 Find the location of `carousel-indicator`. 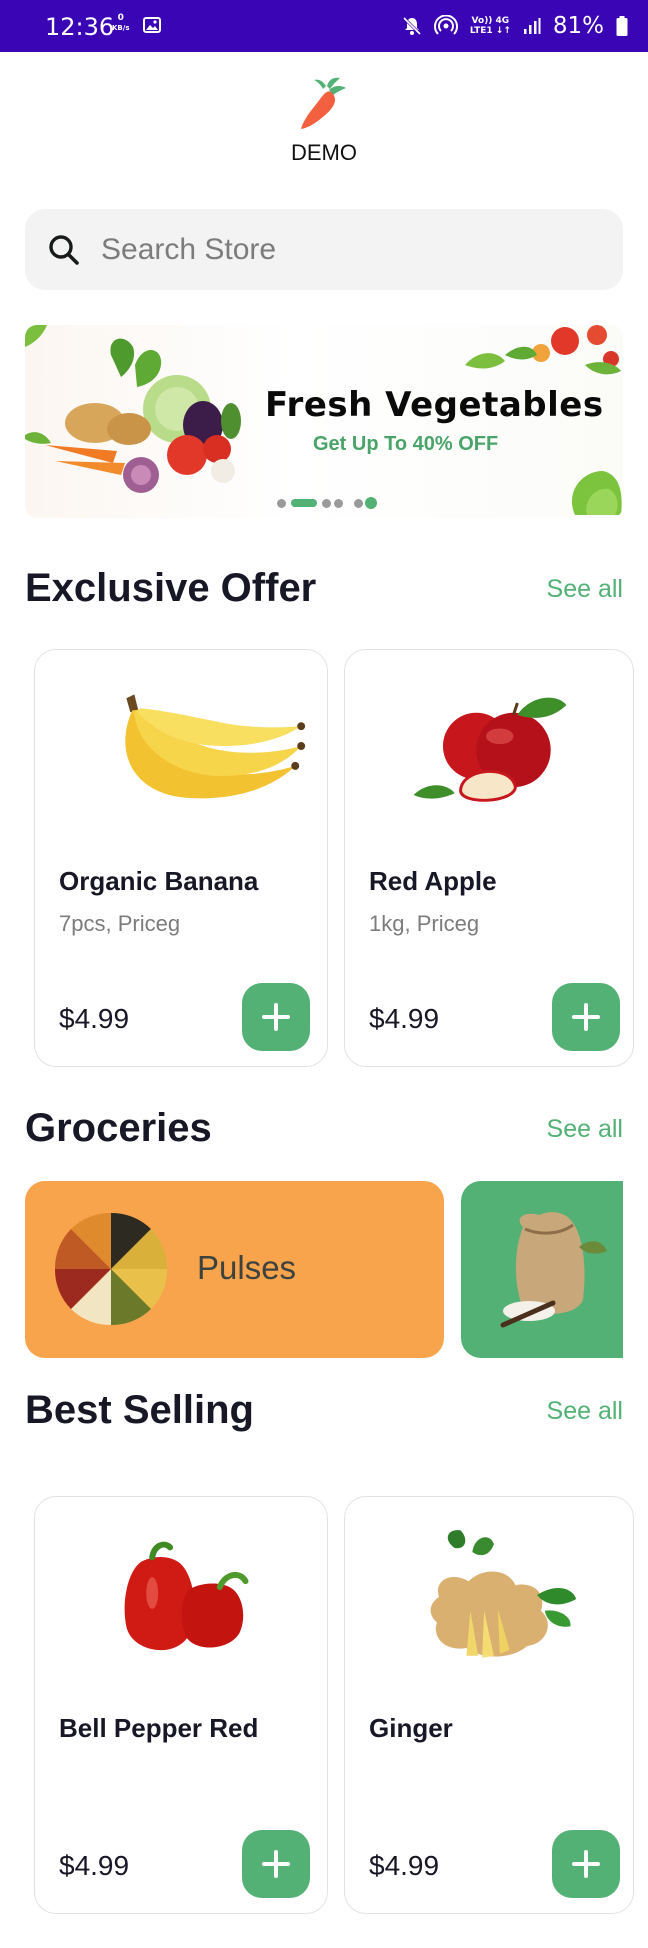

carousel-indicator is located at coordinates (327, 503).